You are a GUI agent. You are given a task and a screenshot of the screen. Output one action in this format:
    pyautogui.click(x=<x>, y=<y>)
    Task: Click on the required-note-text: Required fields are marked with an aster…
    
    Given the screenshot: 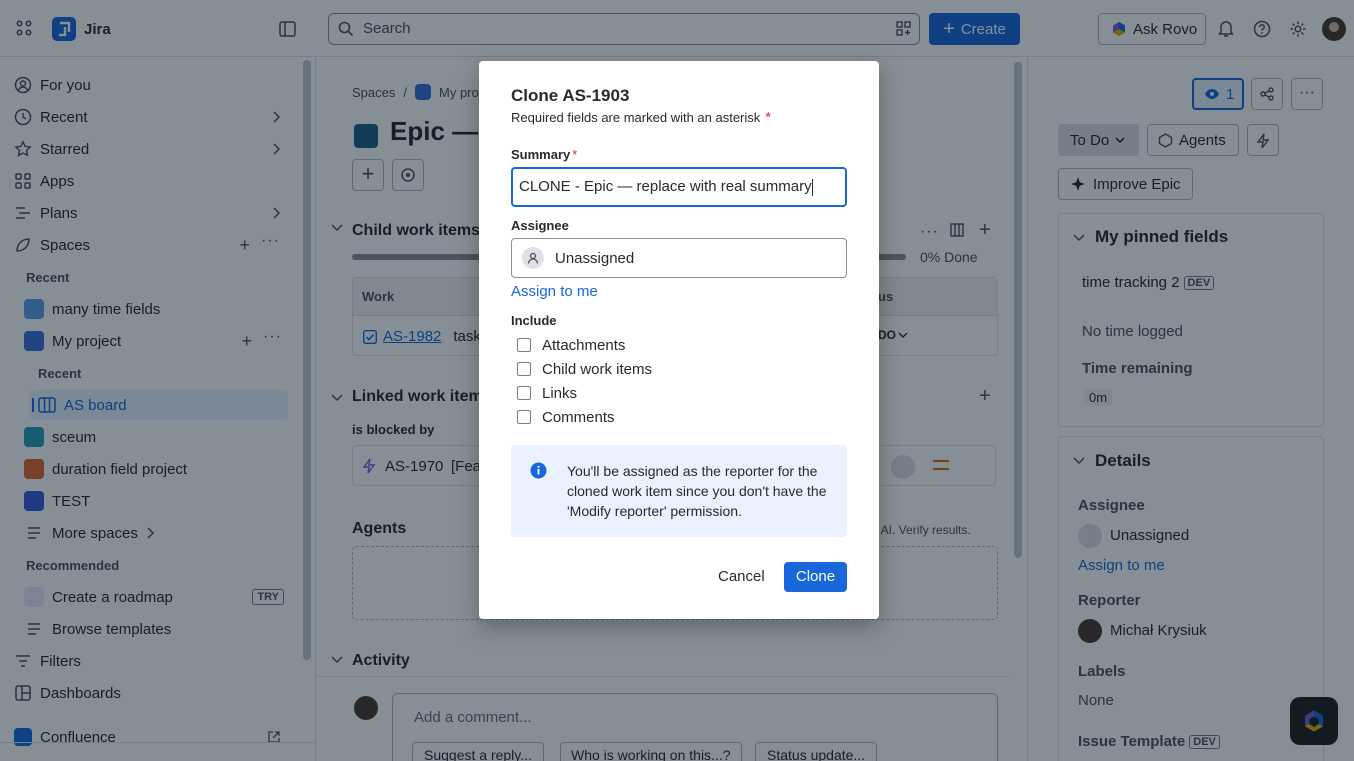 What is the action you would take?
    pyautogui.click(x=636, y=117)
    